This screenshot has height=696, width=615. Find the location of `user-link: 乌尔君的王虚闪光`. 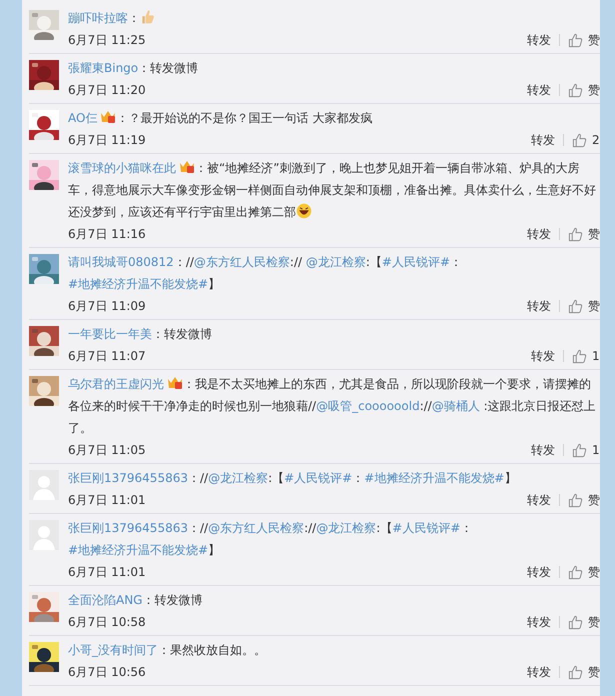

user-link: 乌尔君的王虚闪光 is located at coordinates (116, 384).